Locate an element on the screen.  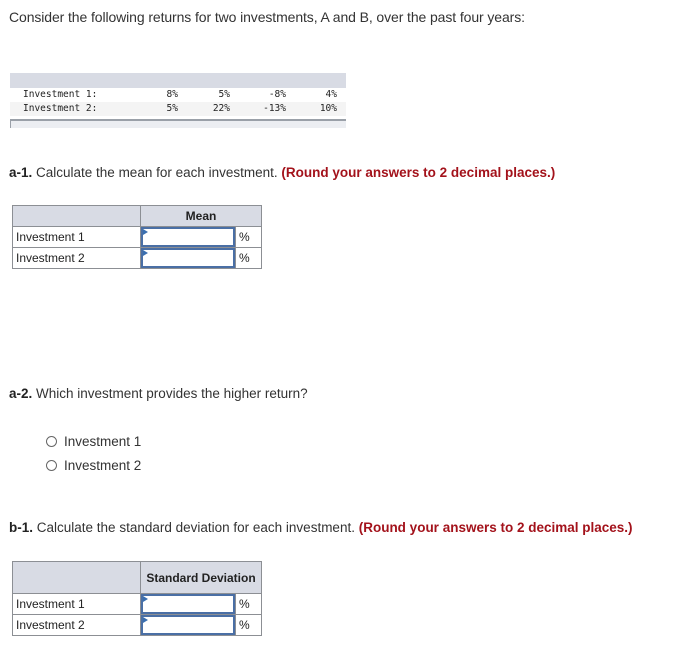
return-year-4: 10% is located at coordinates (328, 108).